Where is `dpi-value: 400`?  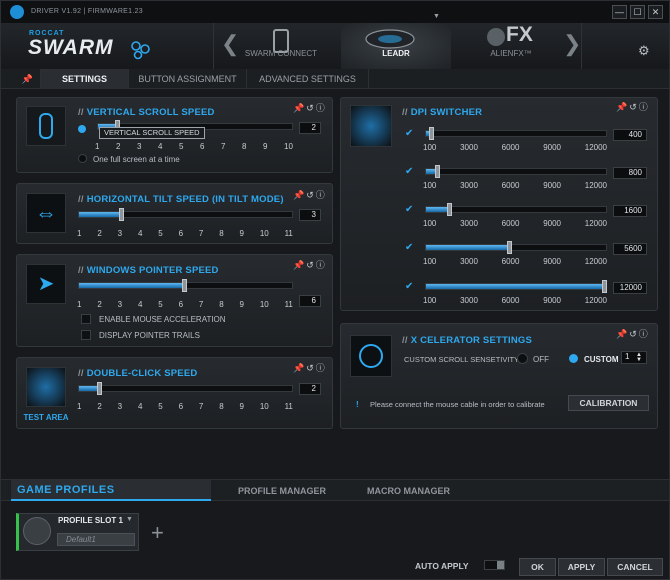
dpi-value: 400 is located at coordinates (630, 135).